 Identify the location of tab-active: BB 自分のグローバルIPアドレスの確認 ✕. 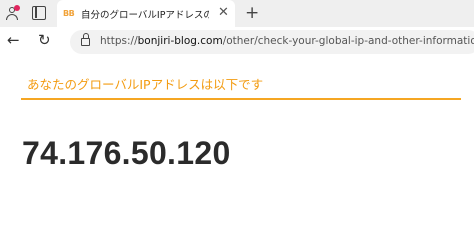
(146, 13).